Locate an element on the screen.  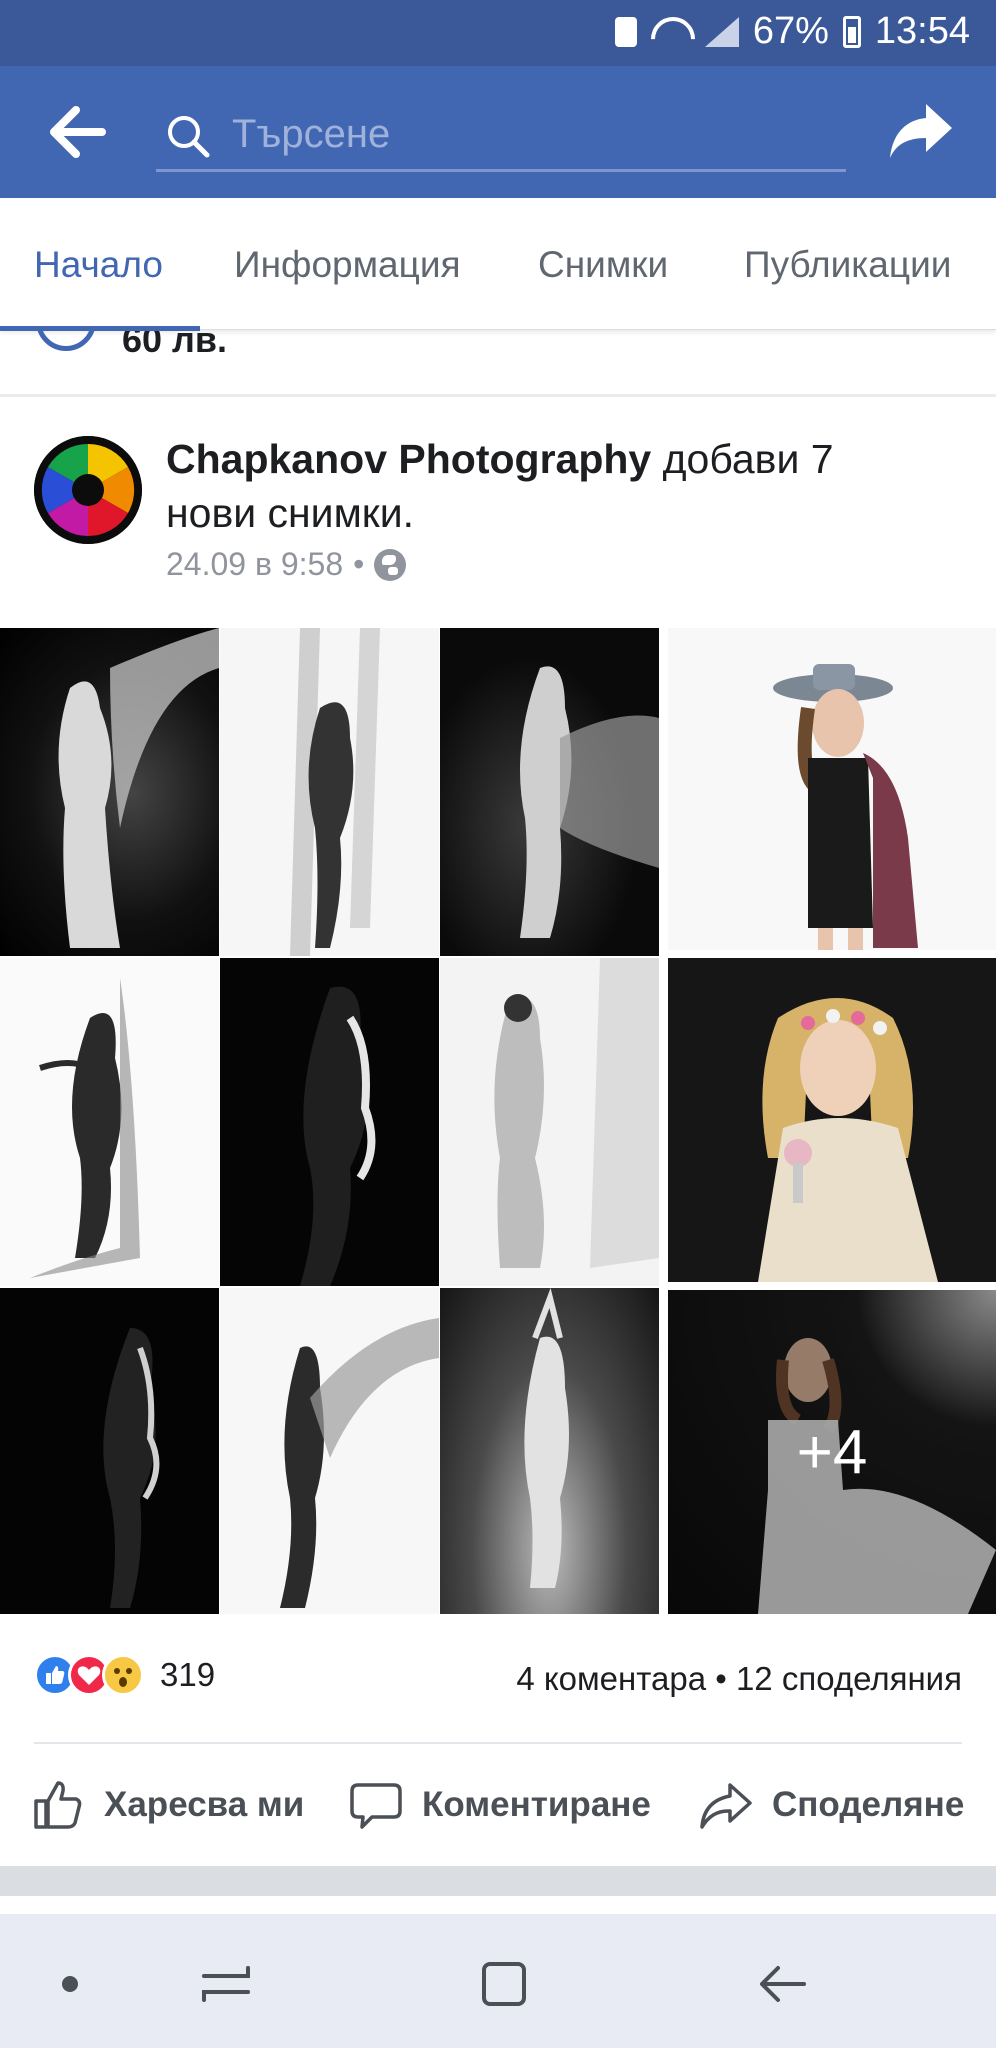
more-photos-overlay: +4 is located at coordinates (832, 1452).